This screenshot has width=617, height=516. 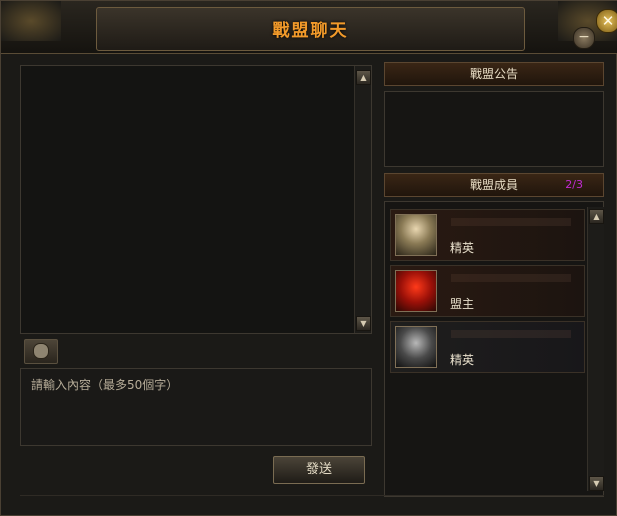 What do you see at coordinates (595, 349) in the screenshot?
I see `member-scrollbar: ▲ ▼` at bounding box center [595, 349].